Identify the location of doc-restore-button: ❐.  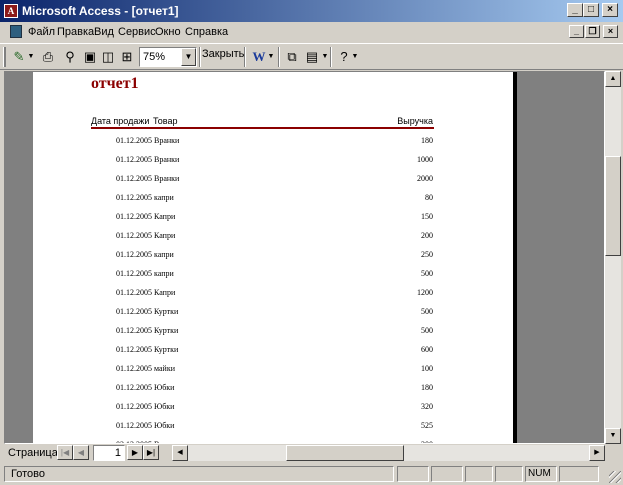
(592, 31).